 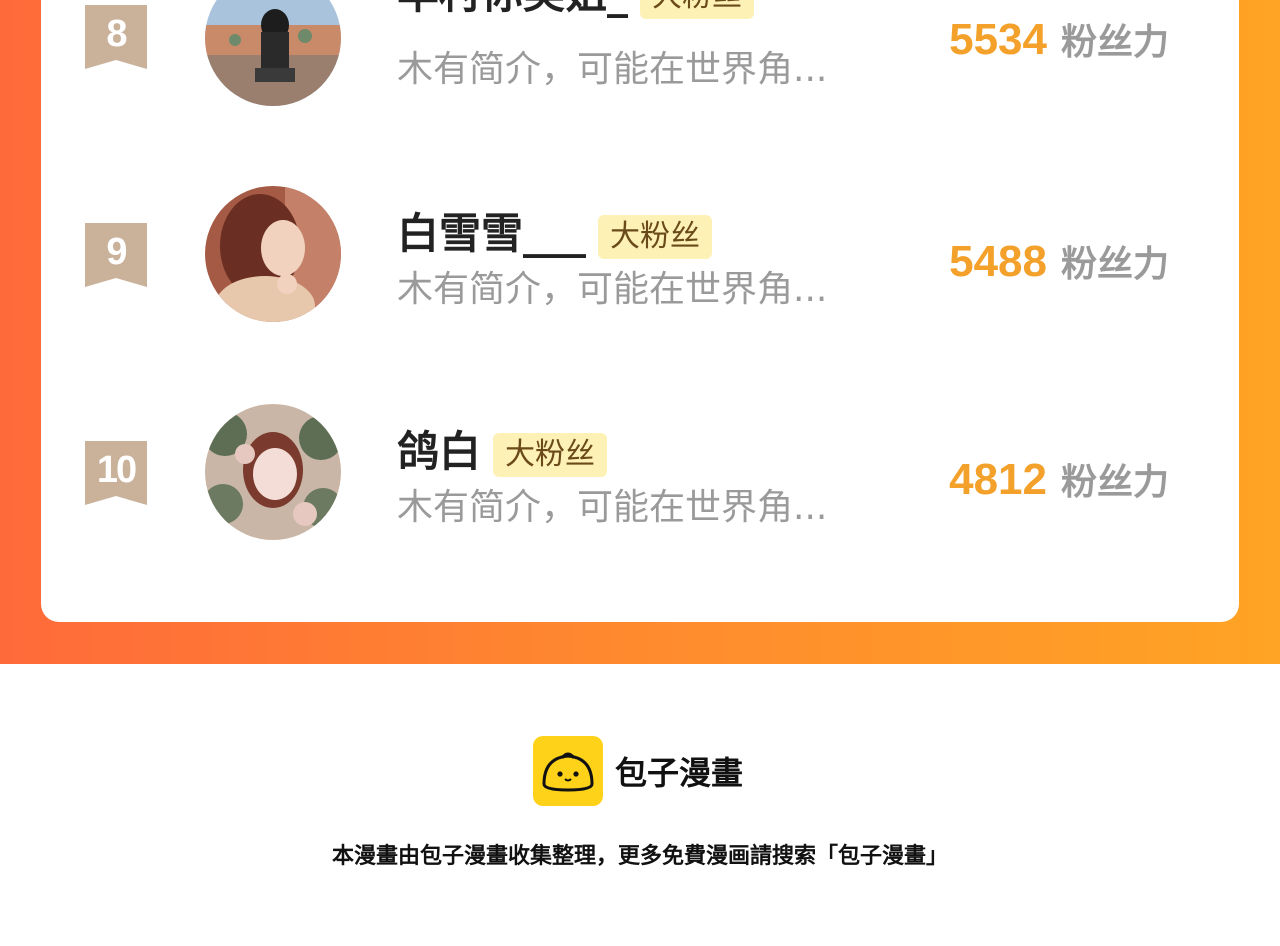 I want to click on leaderboard-row: 10 鸽白 大粉丝 木有简介，可能在世界角... 4812 粉丝力, so click(x=640, y=474).